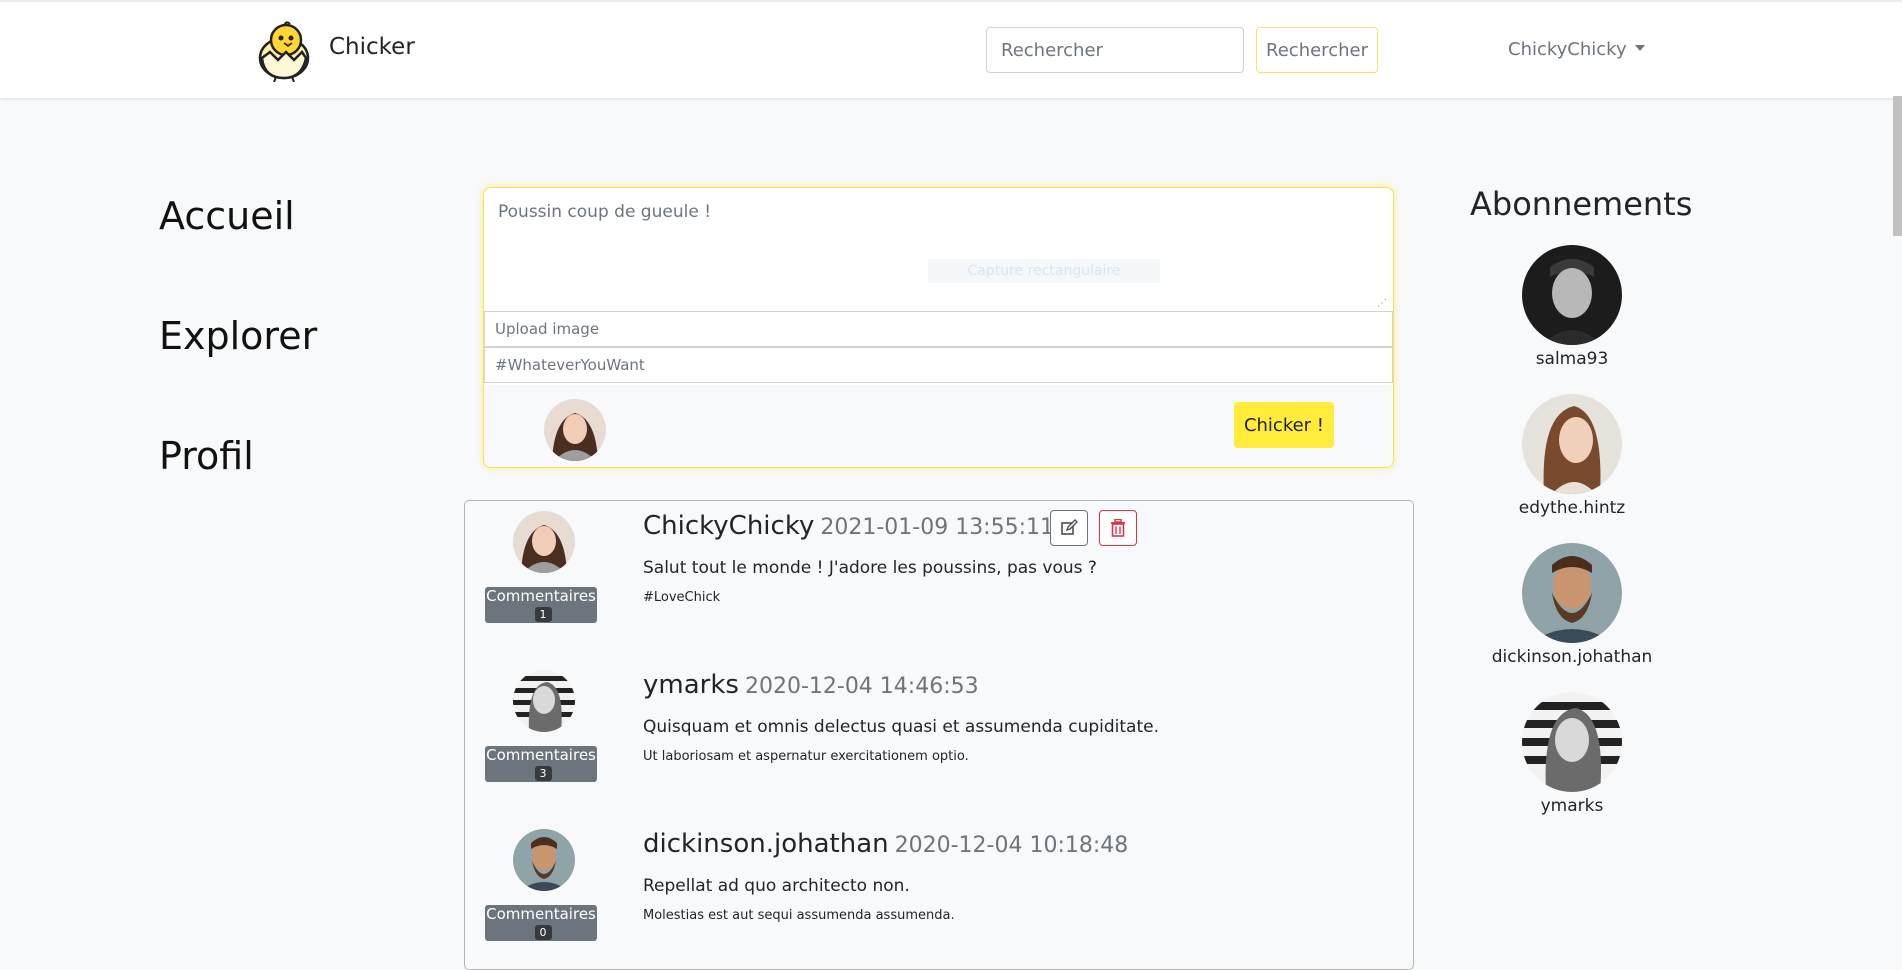 The width and height of the screenshot is (1902, 970). I want to click on subscription-item: dickinson.johathan, so click(1572, 605).